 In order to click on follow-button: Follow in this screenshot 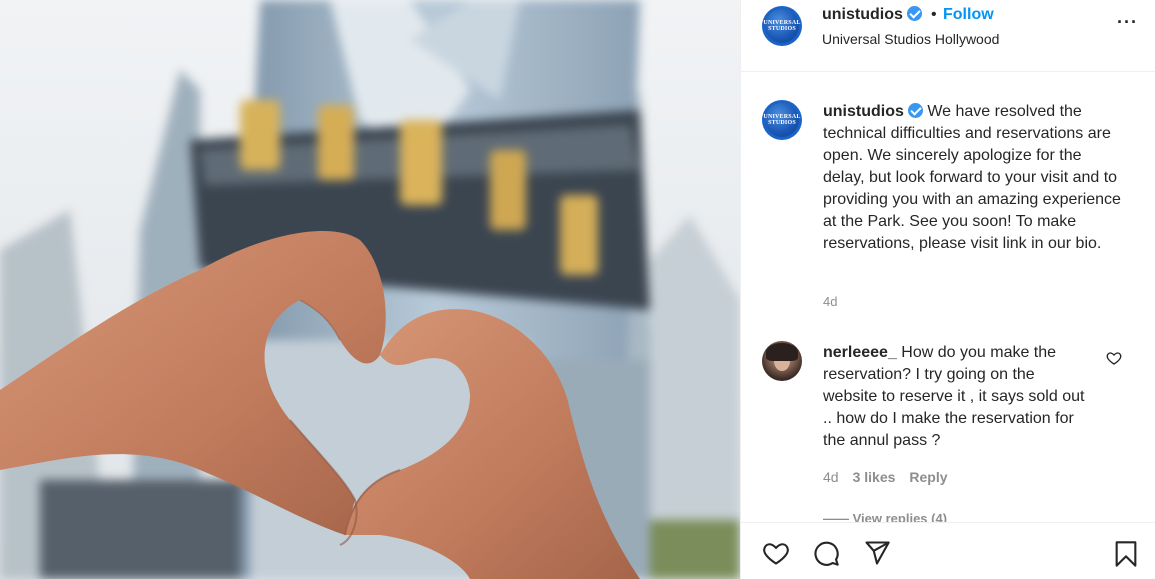, I will do `click(968, 15)`.